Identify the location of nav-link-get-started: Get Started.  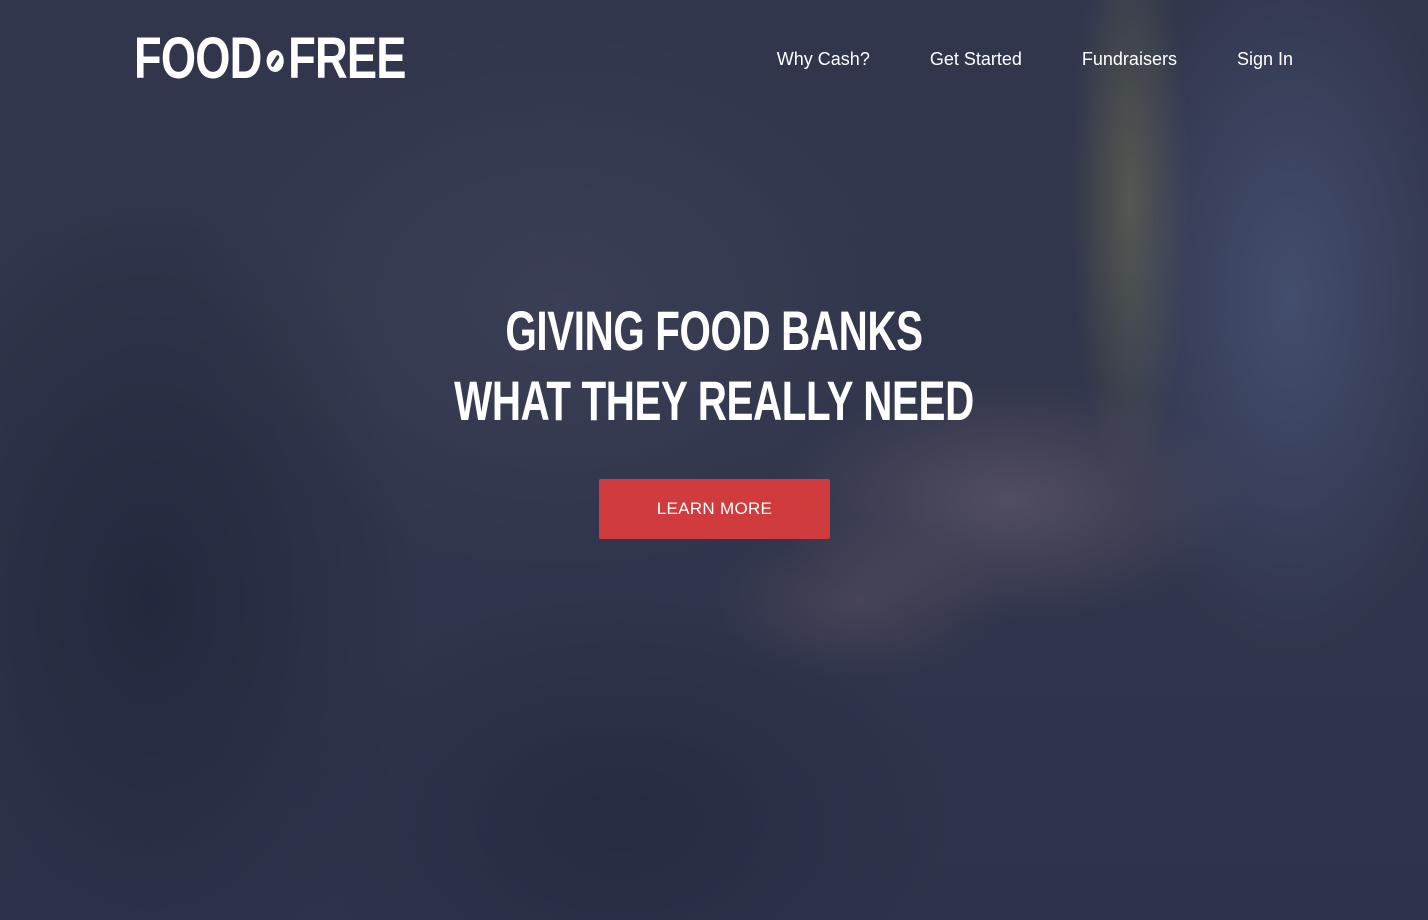
(976, 59).